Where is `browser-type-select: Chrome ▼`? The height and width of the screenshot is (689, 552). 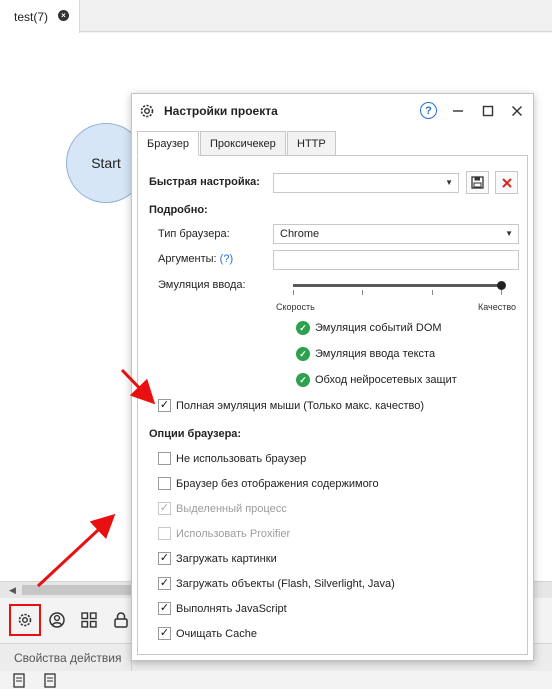
browser-type-select: Chrome ▼ is located at coordinates (396, 234).